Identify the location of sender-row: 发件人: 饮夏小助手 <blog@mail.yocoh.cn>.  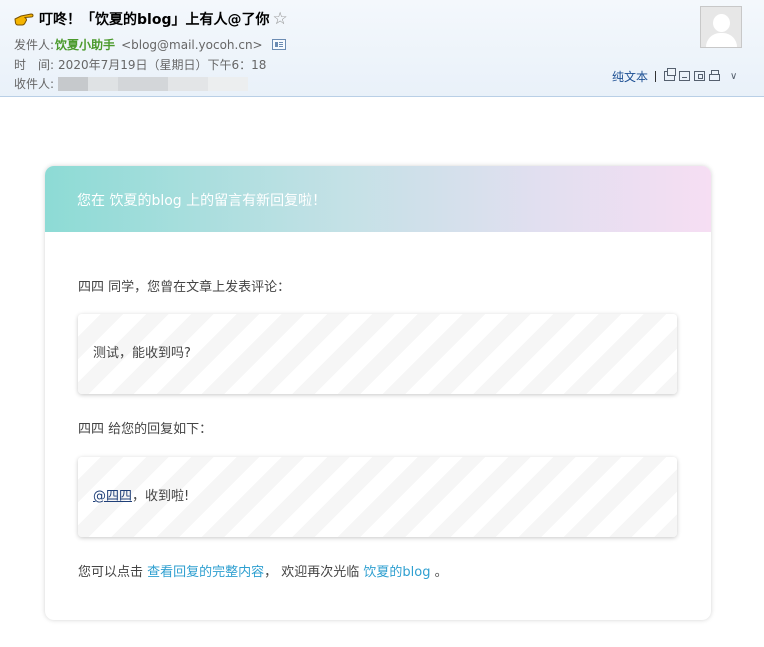
(150, 44).